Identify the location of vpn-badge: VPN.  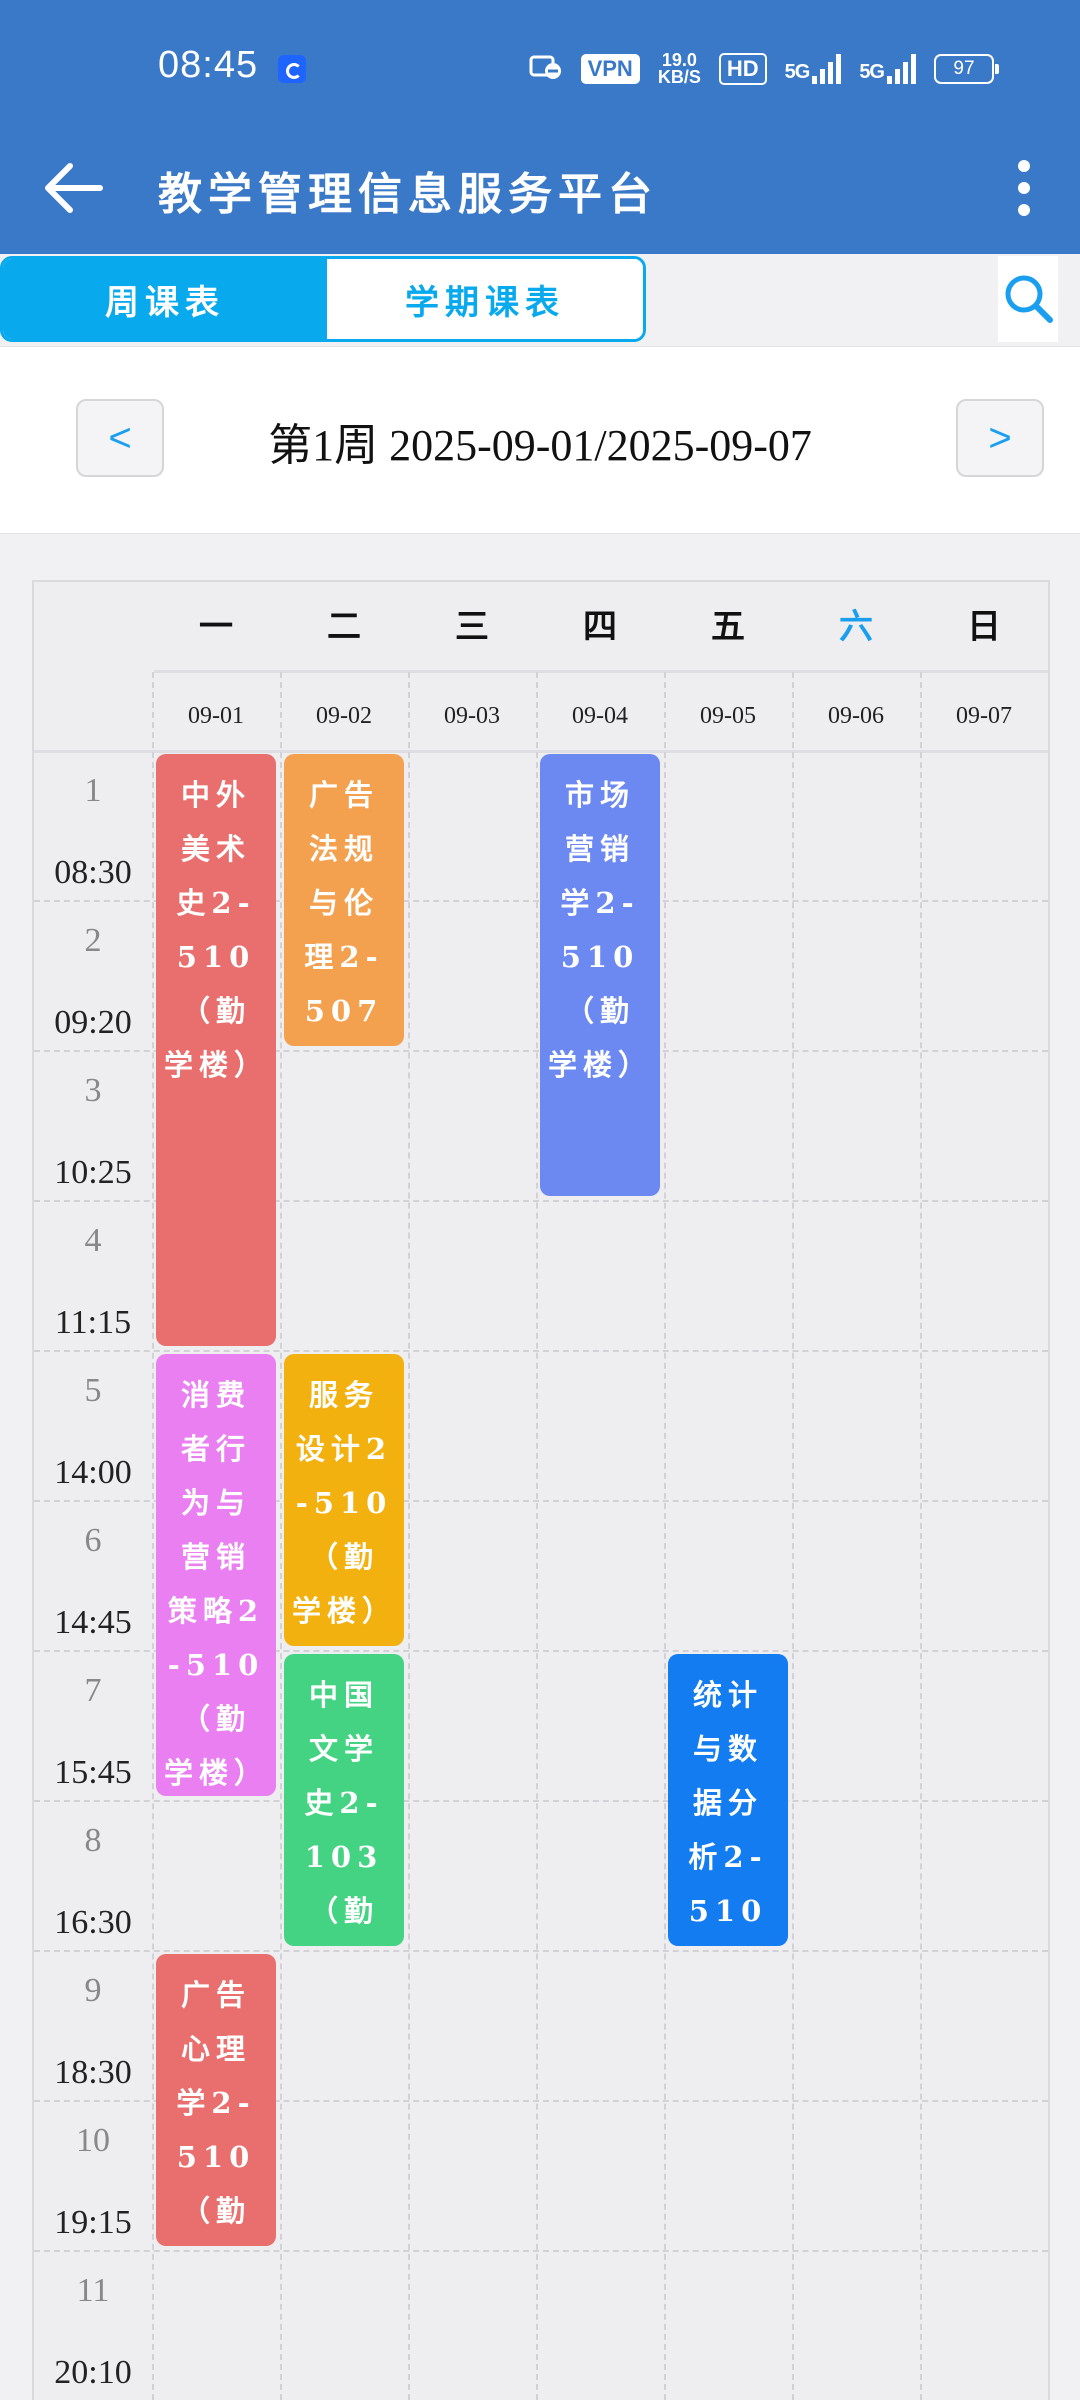
(610, 69).